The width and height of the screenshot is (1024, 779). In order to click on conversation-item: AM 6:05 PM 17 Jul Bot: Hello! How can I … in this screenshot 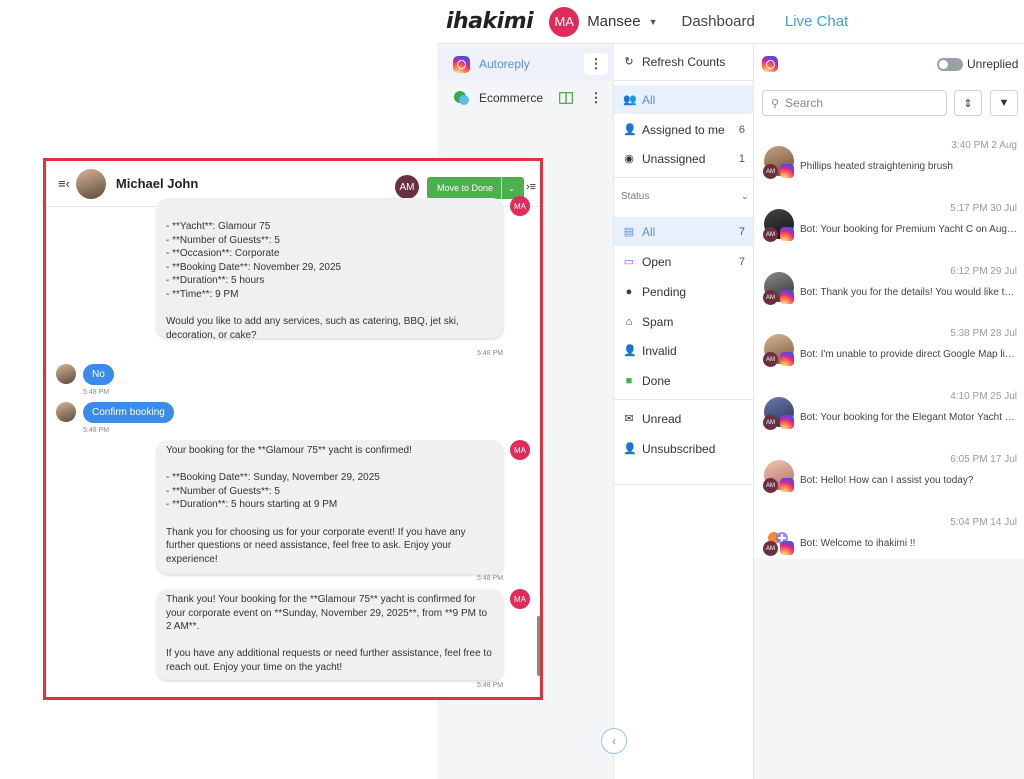, I will do `click(889, 485)`.